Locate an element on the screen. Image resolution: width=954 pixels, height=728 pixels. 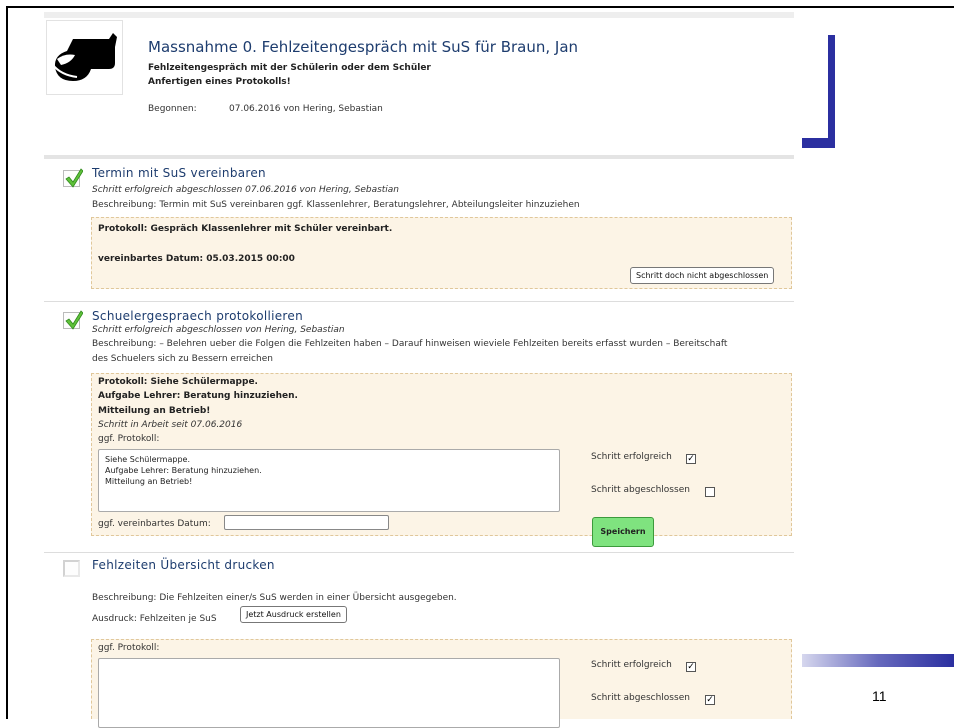
protocol-line: Mitteilung an Betrieb! is located at coordinates (154, 411).